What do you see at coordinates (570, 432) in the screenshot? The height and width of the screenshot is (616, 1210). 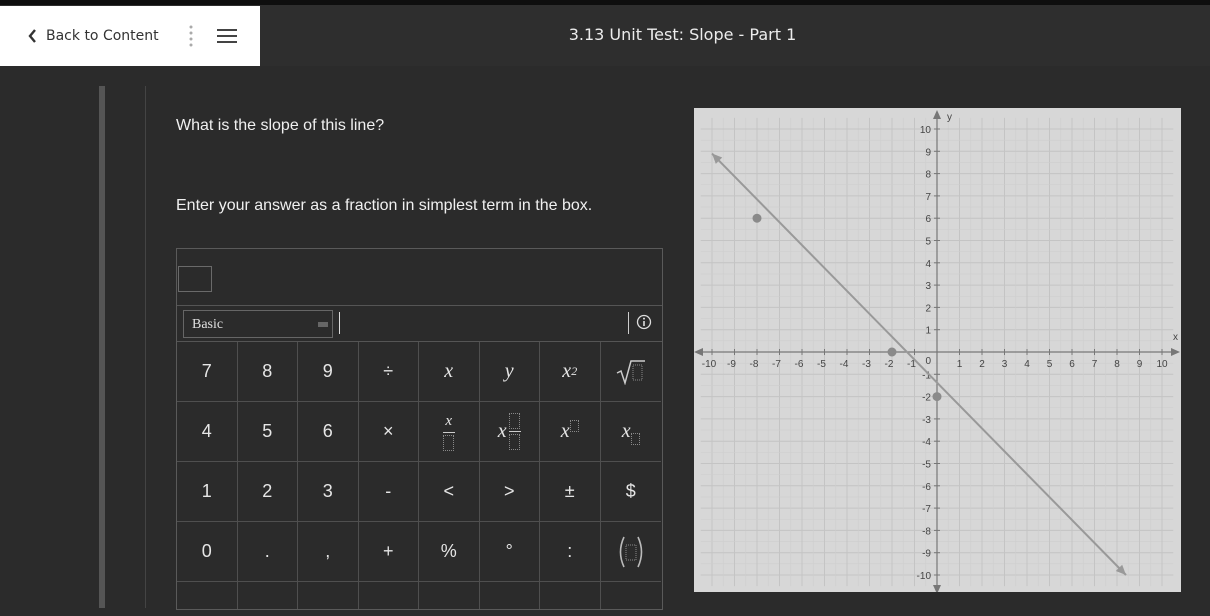 I see `key-superscript: x` at bounding box center [570, 432].